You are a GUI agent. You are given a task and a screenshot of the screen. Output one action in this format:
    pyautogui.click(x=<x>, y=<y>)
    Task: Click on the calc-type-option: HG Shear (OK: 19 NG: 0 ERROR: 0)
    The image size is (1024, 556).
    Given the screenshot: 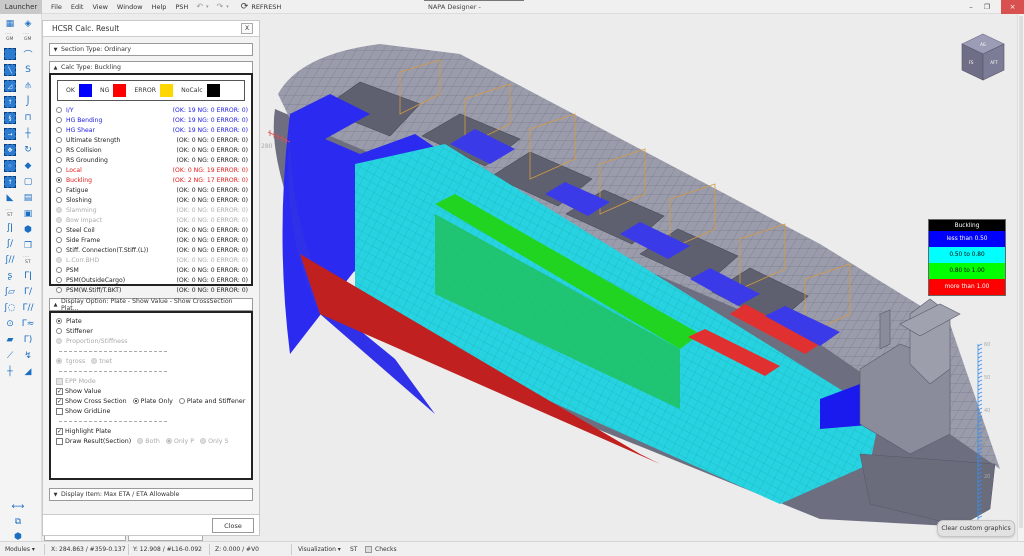 What is the action you would take?
    pyautogui.click(x=152, y=130)
    